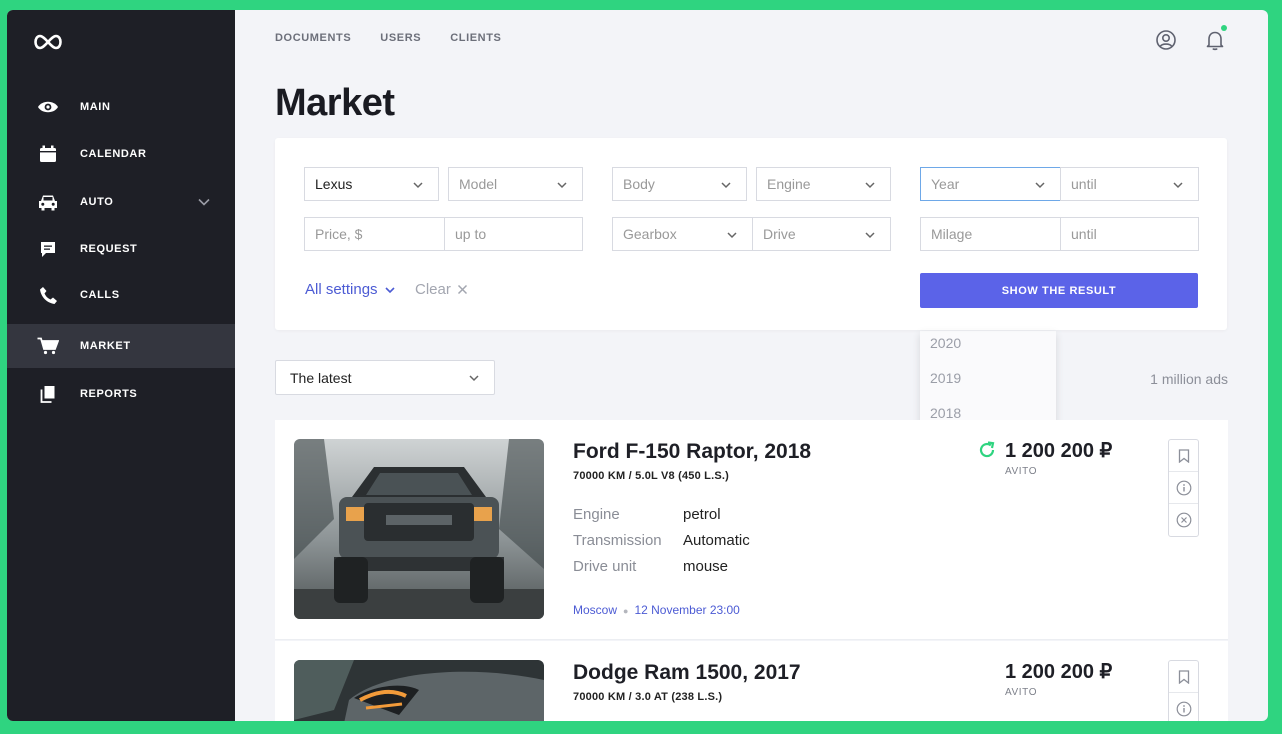 The height and width of the screenshot is (734, 1282). I want to click on year-select-value: Year, so click(945, 184).